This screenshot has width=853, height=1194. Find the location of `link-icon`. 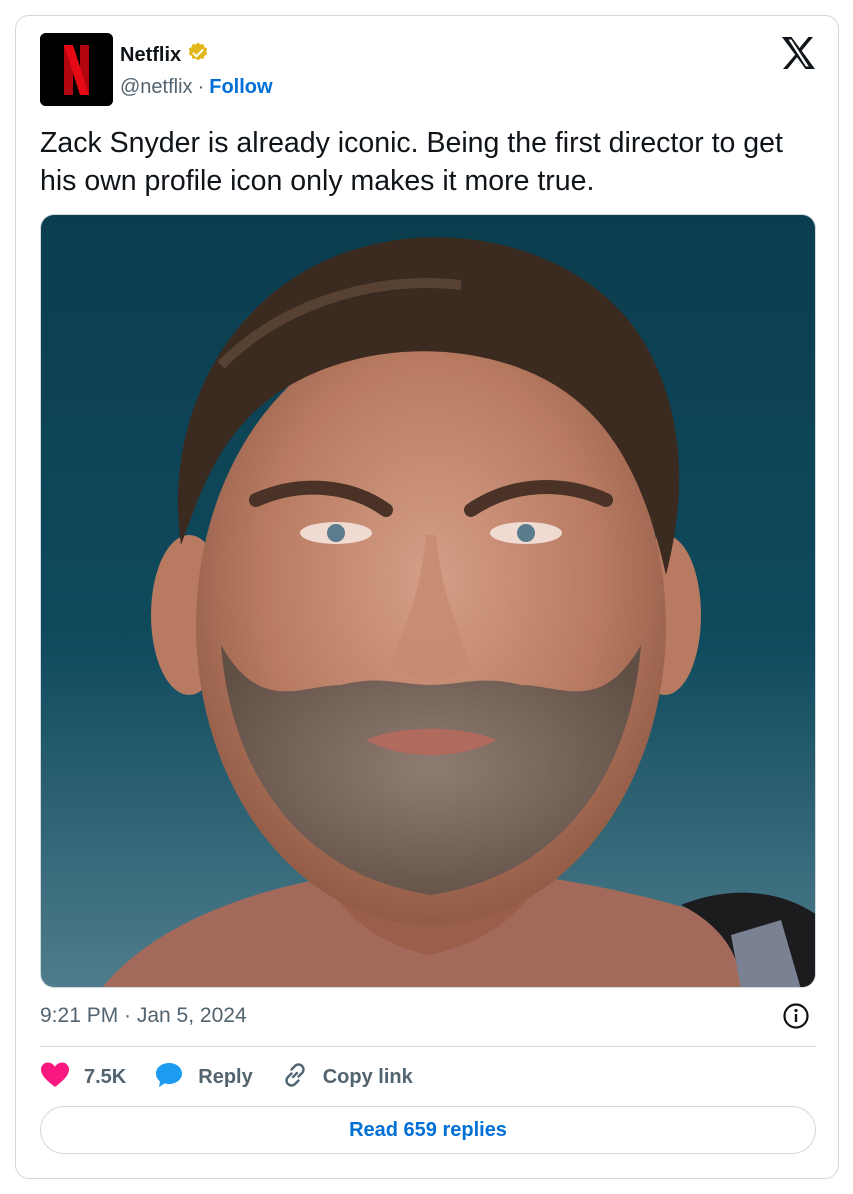

link-icon is located at coordinates (295, 1077).